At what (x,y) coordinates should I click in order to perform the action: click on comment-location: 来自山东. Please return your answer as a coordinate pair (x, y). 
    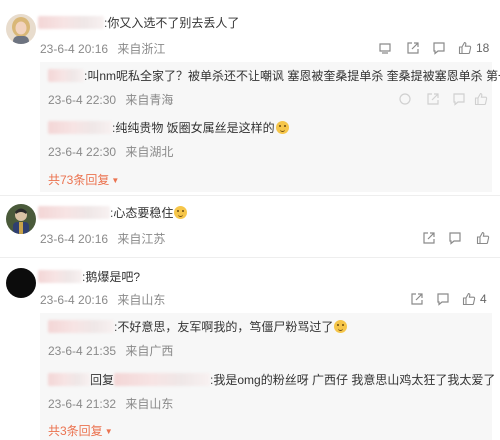
    Looking at the image, I should click on (141, 300).